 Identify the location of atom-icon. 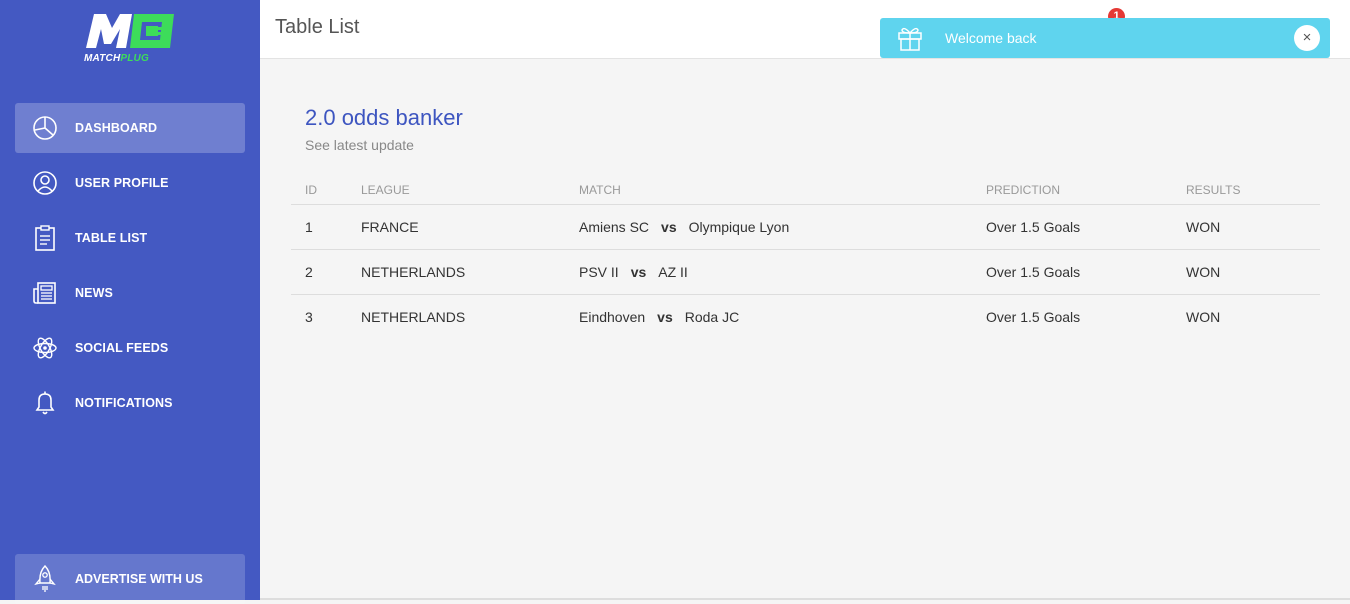
(45, 348).